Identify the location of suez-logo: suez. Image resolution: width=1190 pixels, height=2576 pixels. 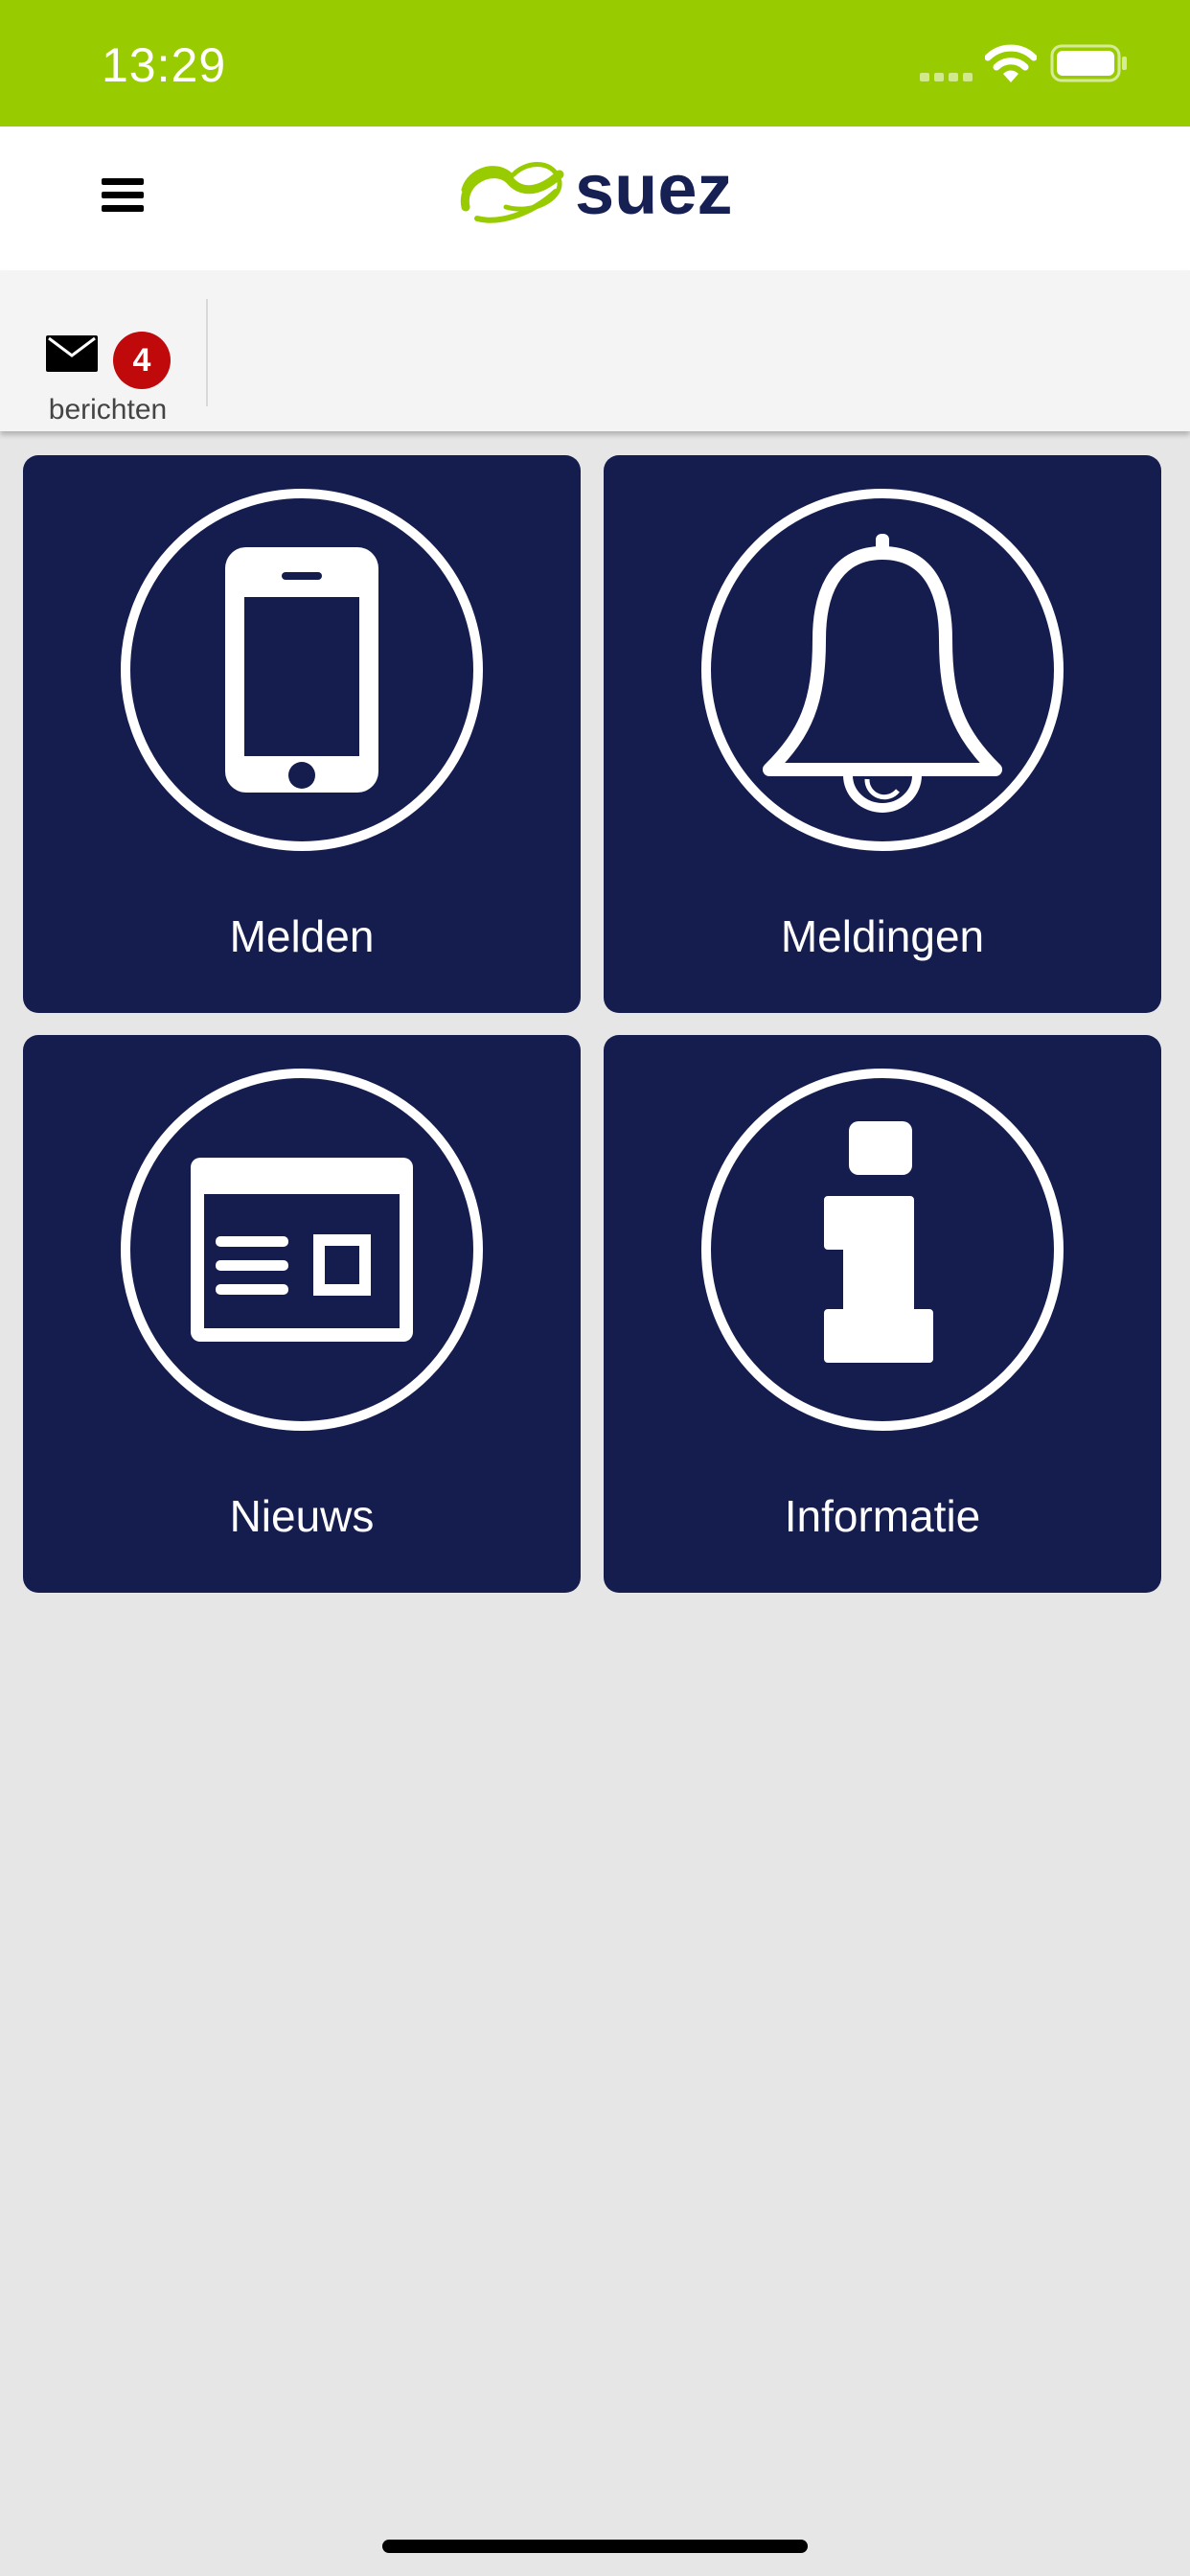
(600, 189).